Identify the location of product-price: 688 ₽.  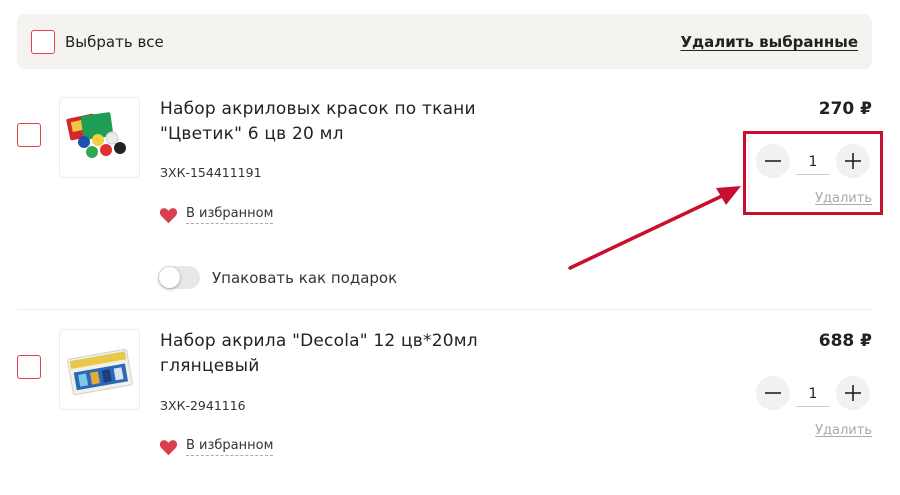
(845, 341).